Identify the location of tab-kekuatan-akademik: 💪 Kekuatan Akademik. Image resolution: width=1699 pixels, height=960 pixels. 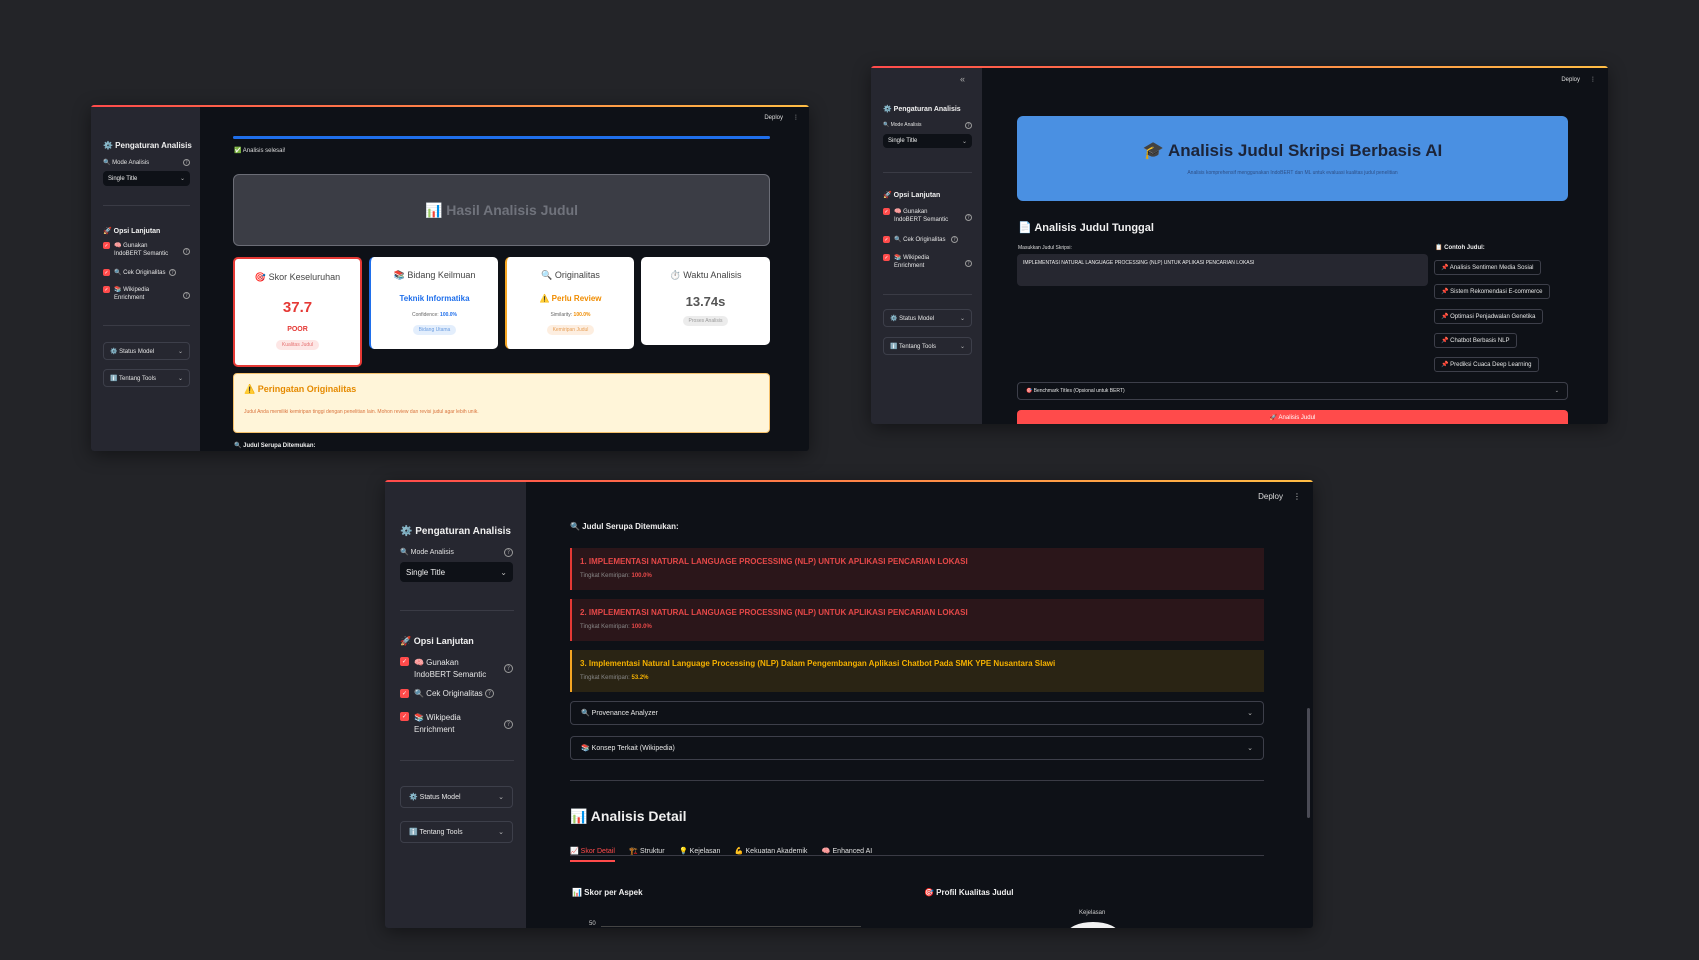
(771, 851).